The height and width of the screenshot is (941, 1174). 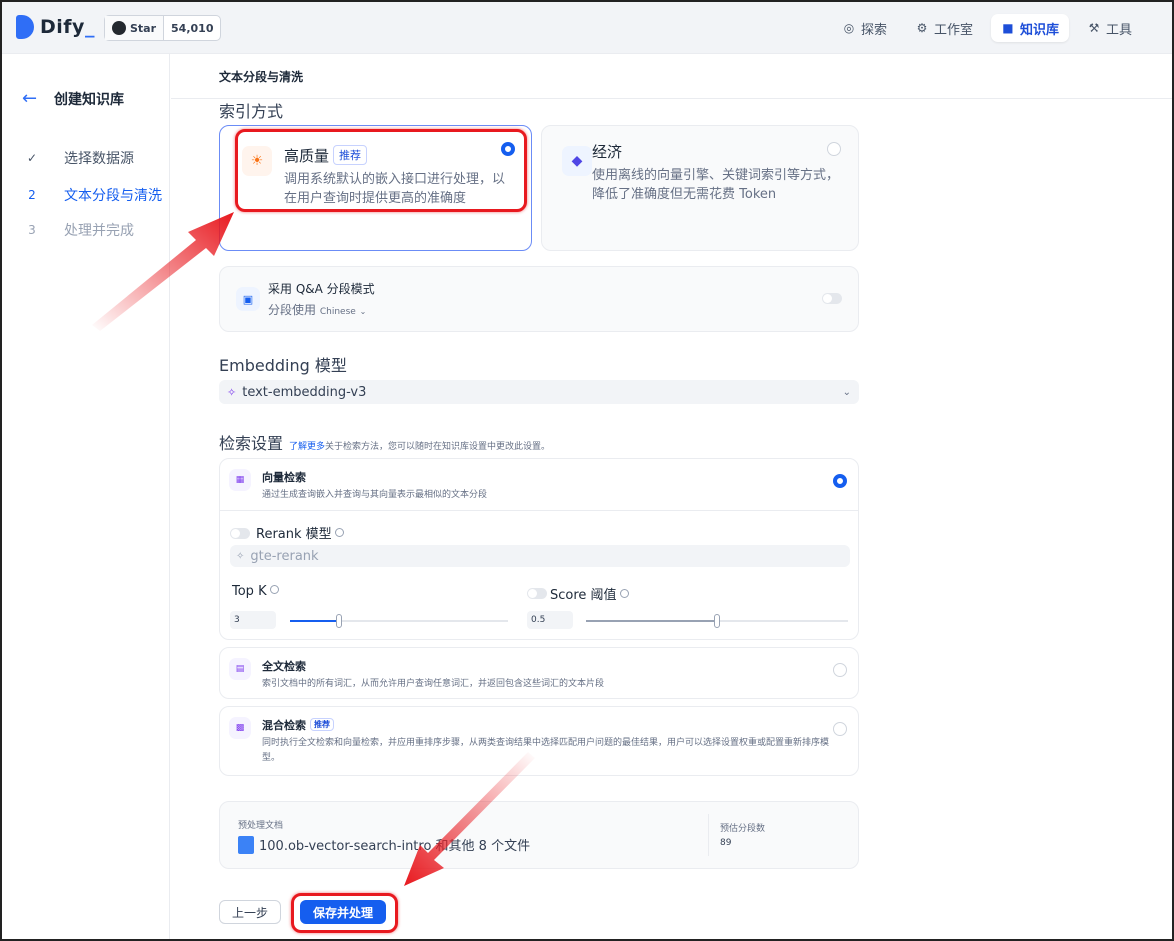 I want to click on embedding-title: Embedding 模型, so click(x=283, y=365).